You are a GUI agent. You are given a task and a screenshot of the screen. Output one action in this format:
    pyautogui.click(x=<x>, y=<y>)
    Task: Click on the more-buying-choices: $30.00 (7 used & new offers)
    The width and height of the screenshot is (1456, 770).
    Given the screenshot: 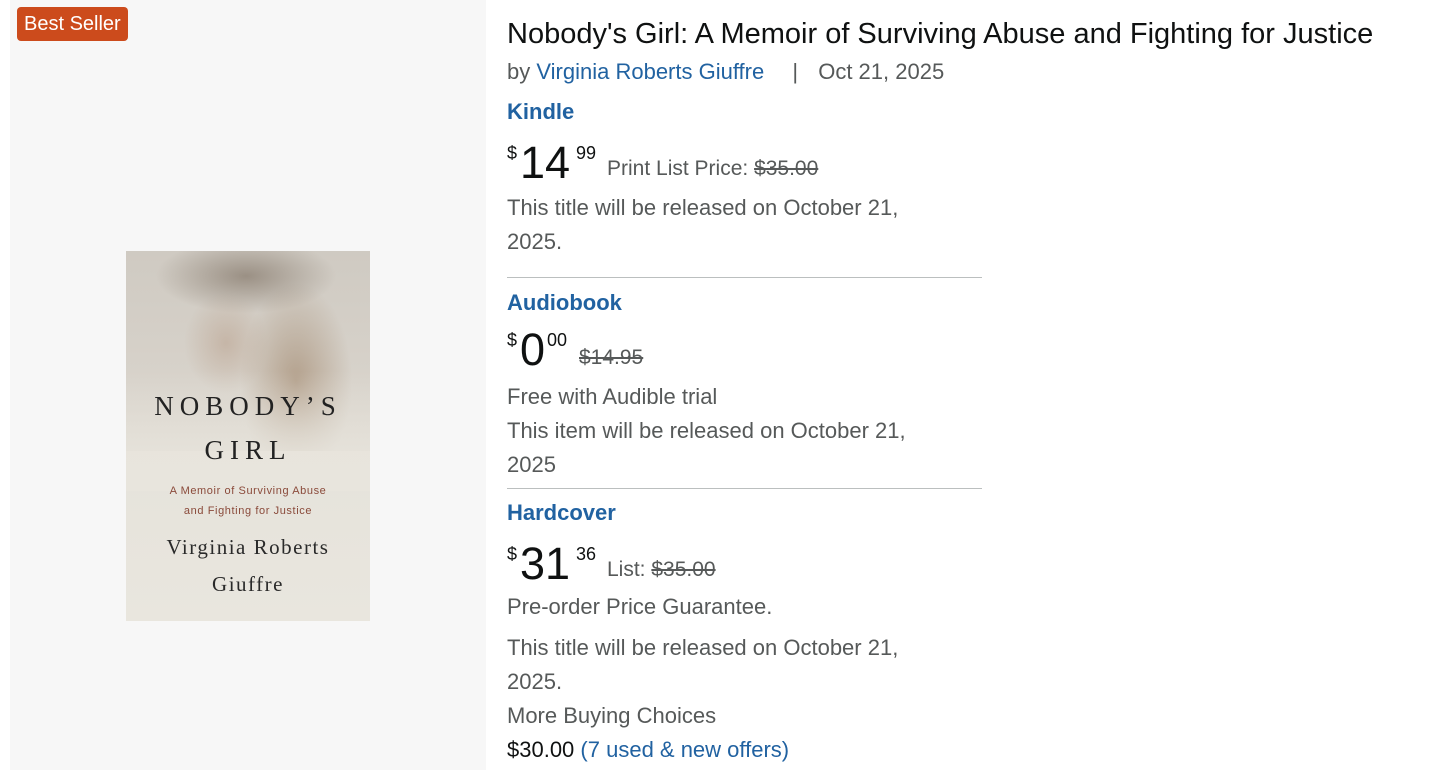 What is the action you would take?
    pyautogui.click(x=744, y=750)
    